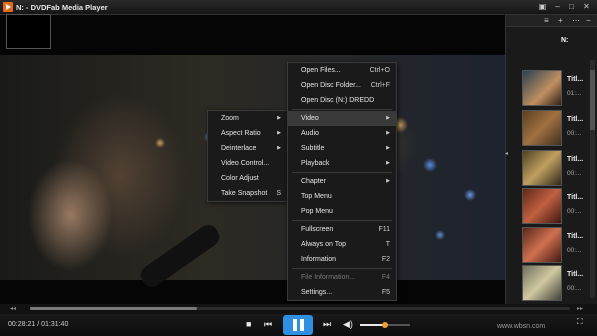 The image size is (597, 336). Describe the element at coordinates (342, 70) in the screenshot. I see `menu-item-open-files: Open Files... Ctrl+O` at that location.